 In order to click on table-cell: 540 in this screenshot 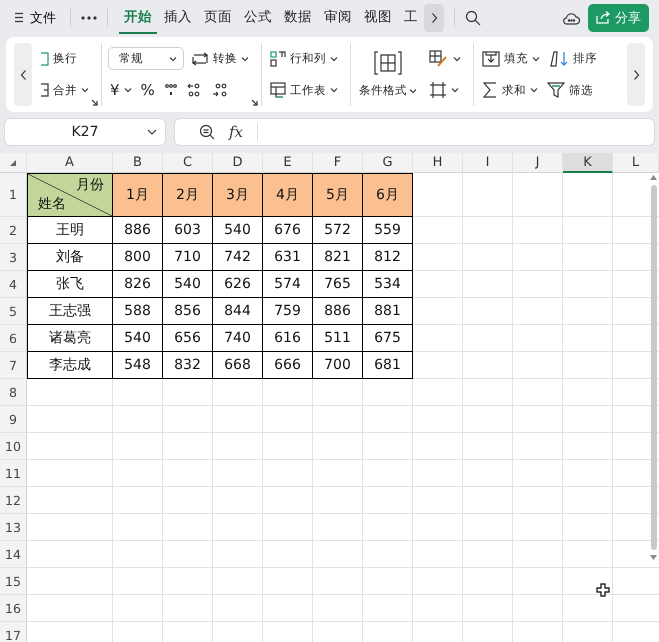, I will do `click(188, 284)`.